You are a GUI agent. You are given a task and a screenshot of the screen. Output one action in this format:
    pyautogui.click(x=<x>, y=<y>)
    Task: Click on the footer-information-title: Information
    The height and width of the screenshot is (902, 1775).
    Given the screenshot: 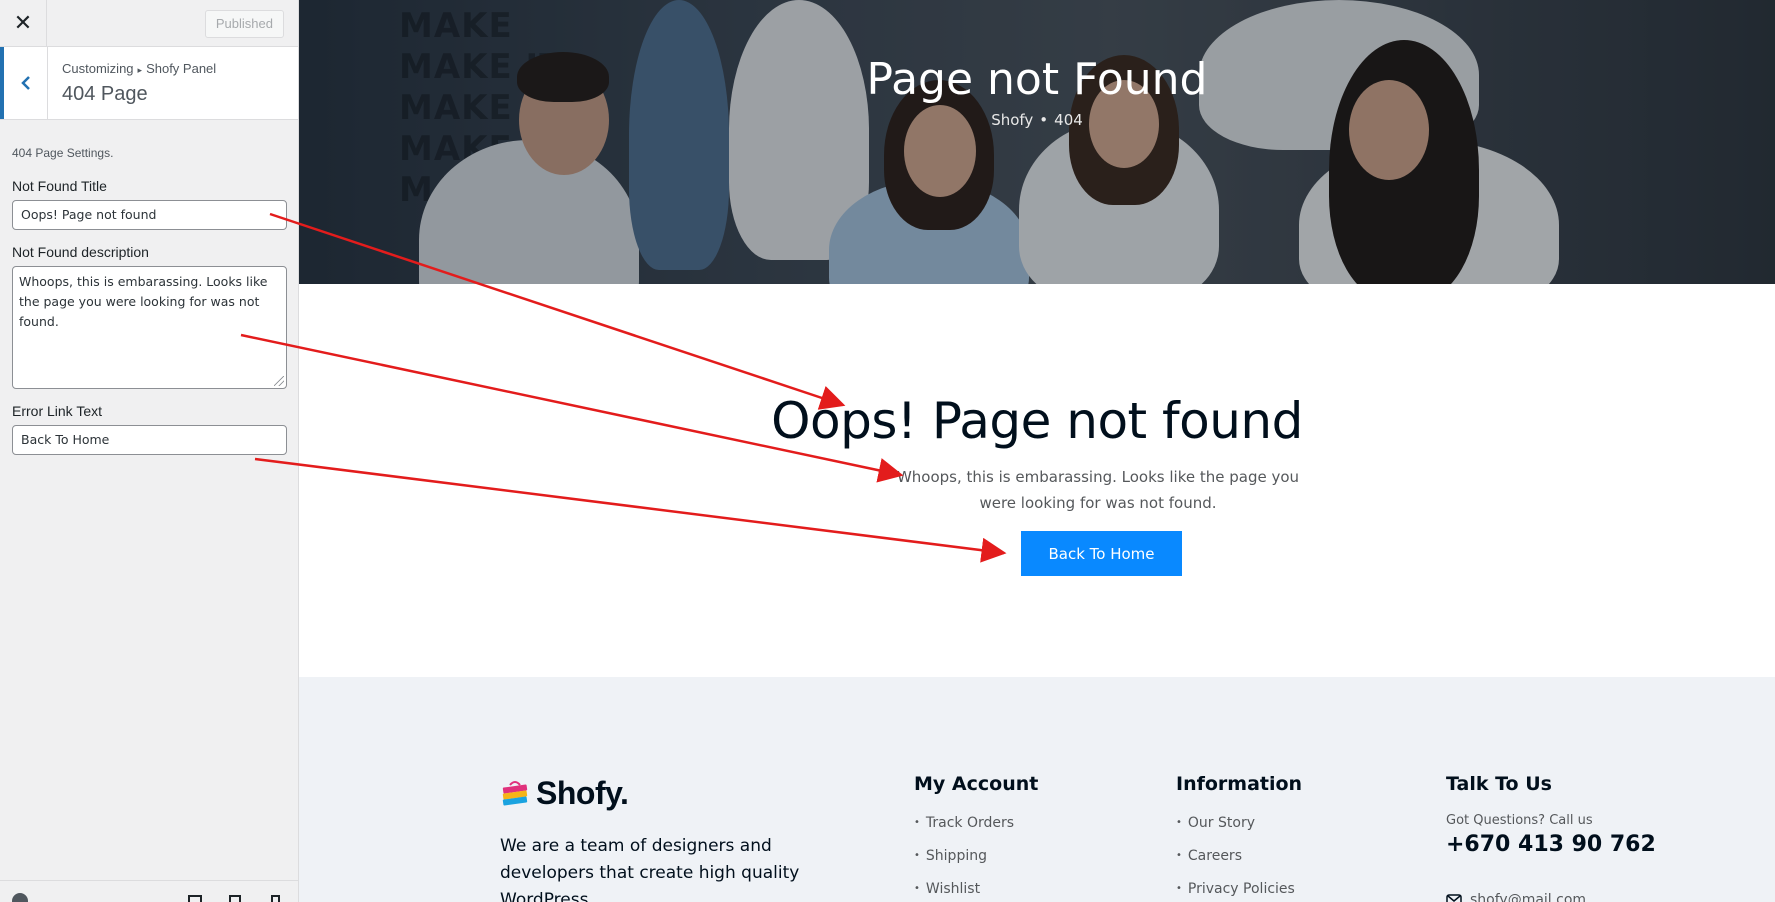 What is the action you would take?
    pyautogui.click(x=1239, y=784)
    